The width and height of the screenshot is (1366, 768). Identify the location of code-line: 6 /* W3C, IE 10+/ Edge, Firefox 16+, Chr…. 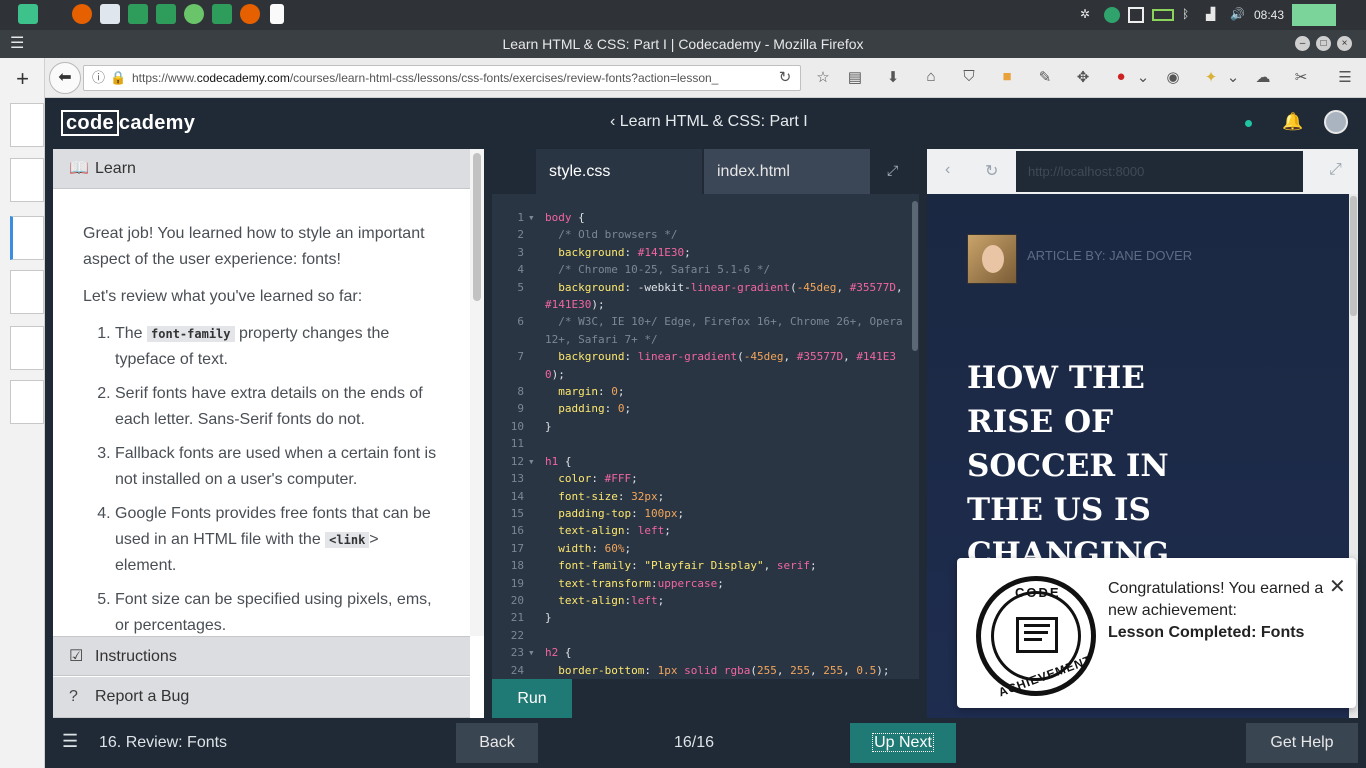
(703, 330).